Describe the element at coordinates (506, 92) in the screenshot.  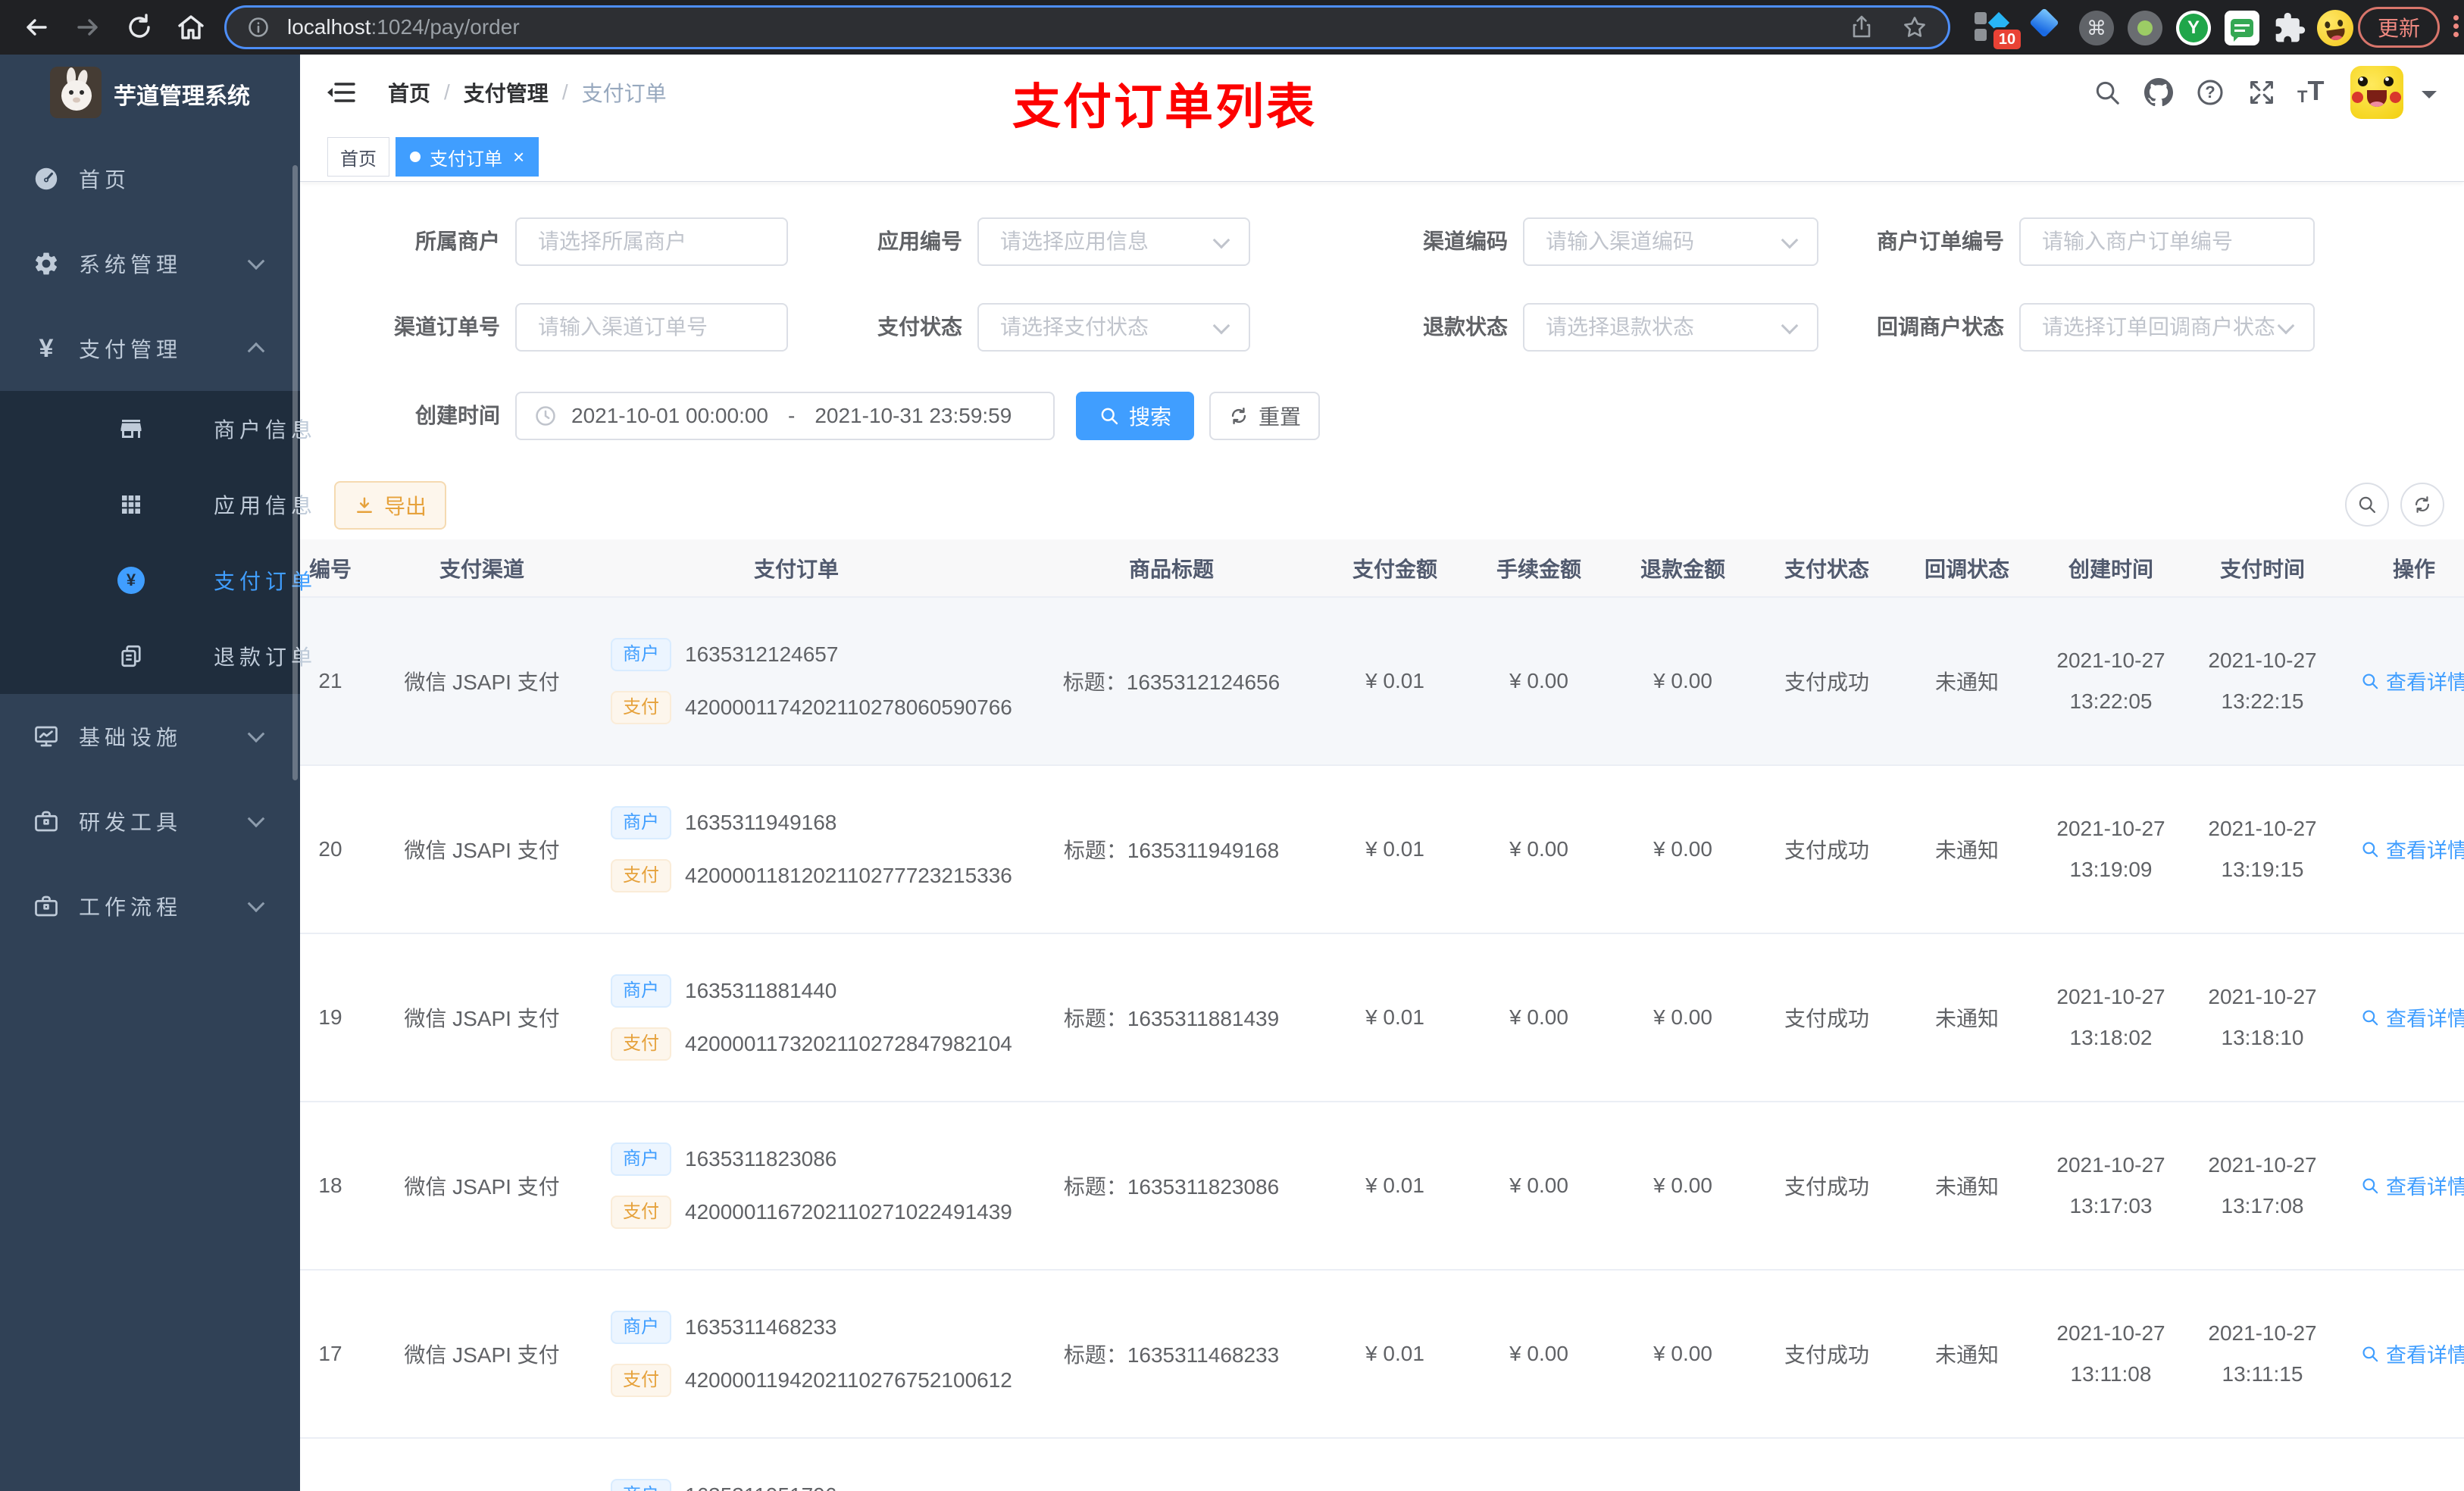
I see `breadcrumb-payment: 支付管理` at that location.